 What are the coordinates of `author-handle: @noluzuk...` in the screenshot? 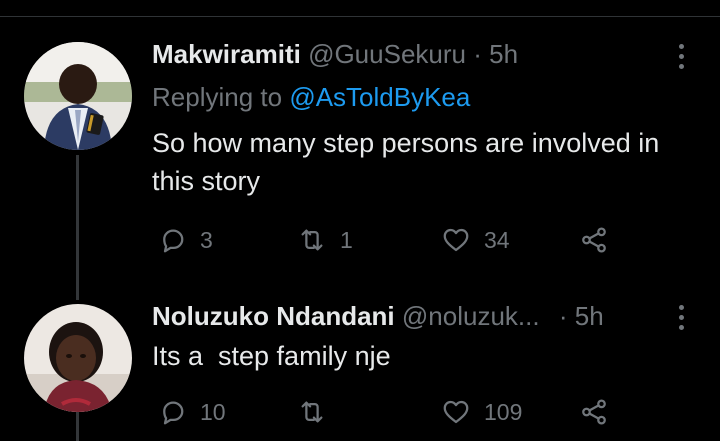 It's located at (471, 316).